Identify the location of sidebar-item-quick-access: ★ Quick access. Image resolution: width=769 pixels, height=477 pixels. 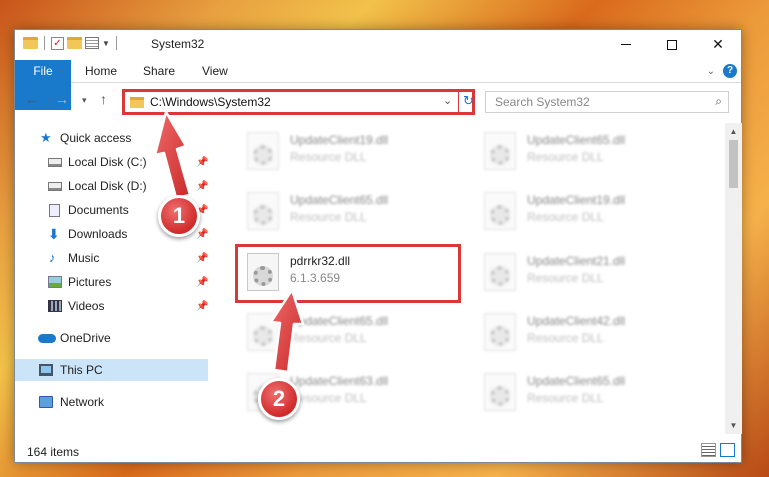
(111, 138).